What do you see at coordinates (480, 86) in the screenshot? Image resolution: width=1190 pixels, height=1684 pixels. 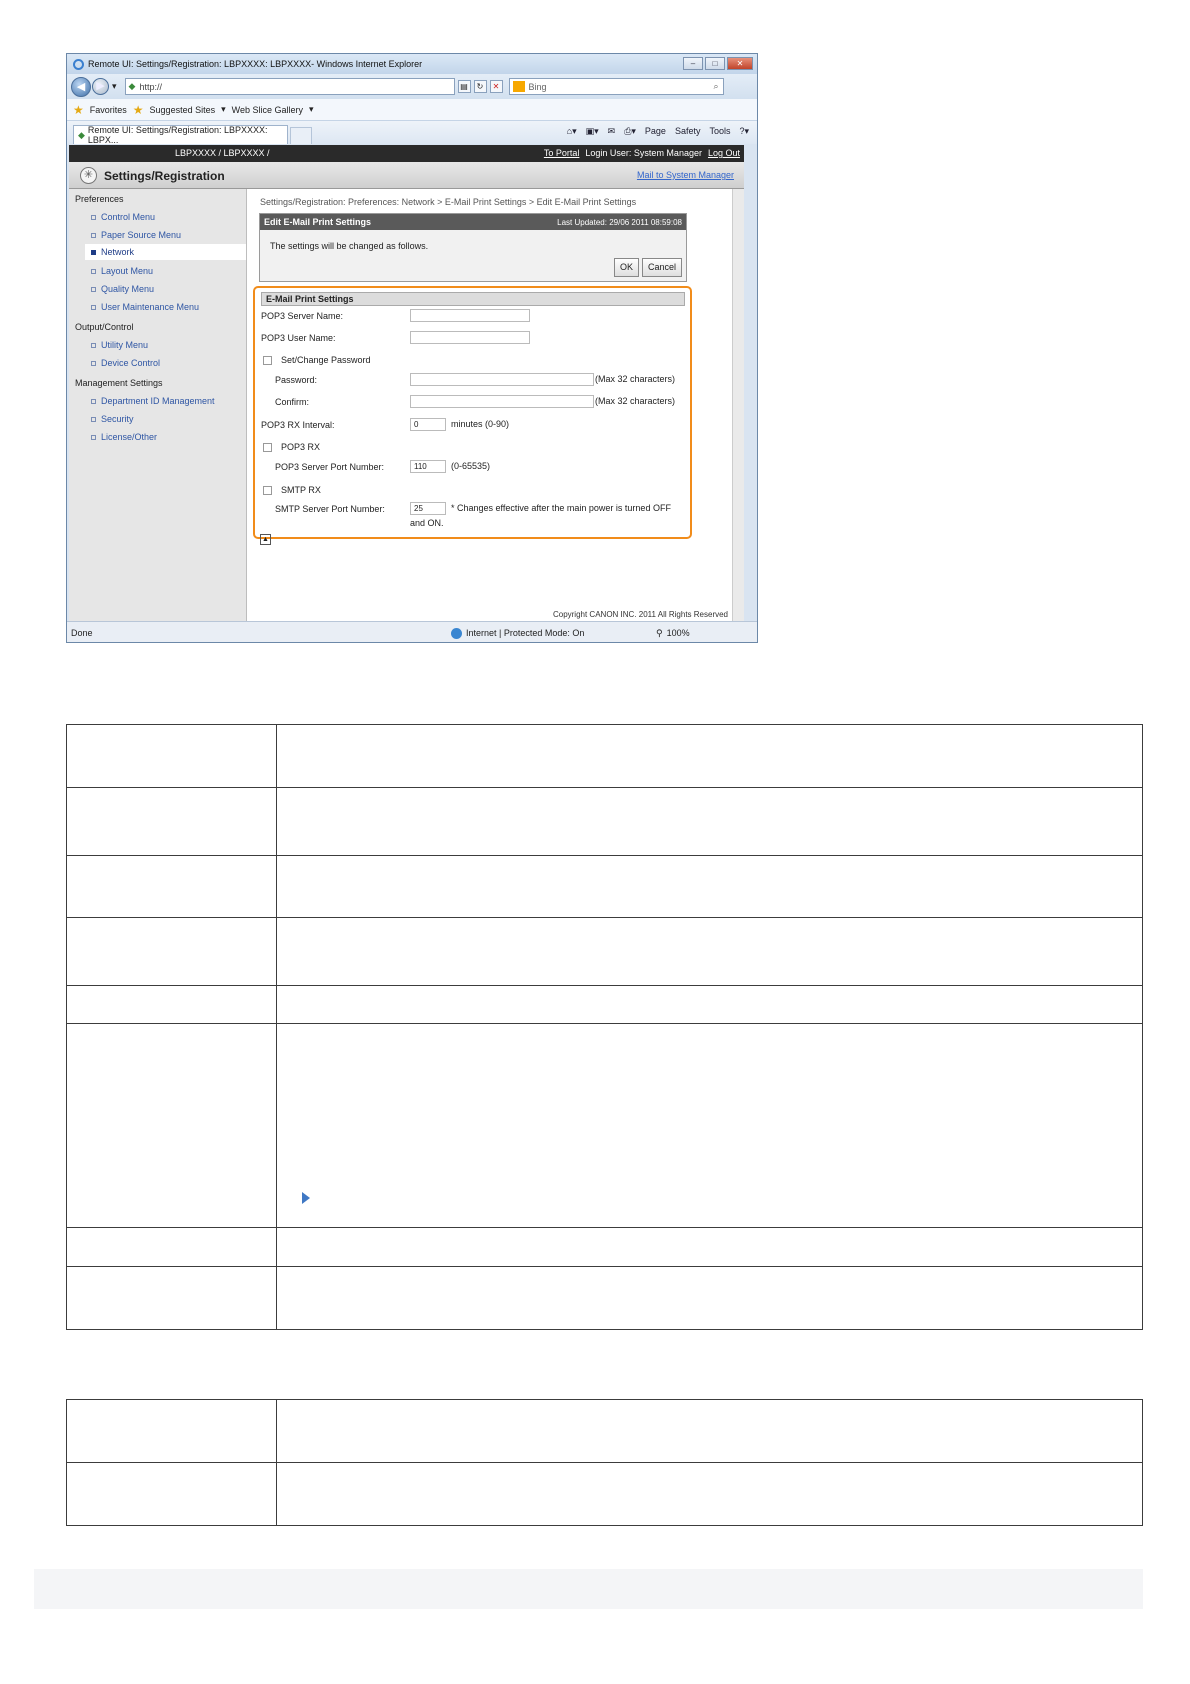 I see `refresh-icon: ↻` at bounding box center [480, 86].